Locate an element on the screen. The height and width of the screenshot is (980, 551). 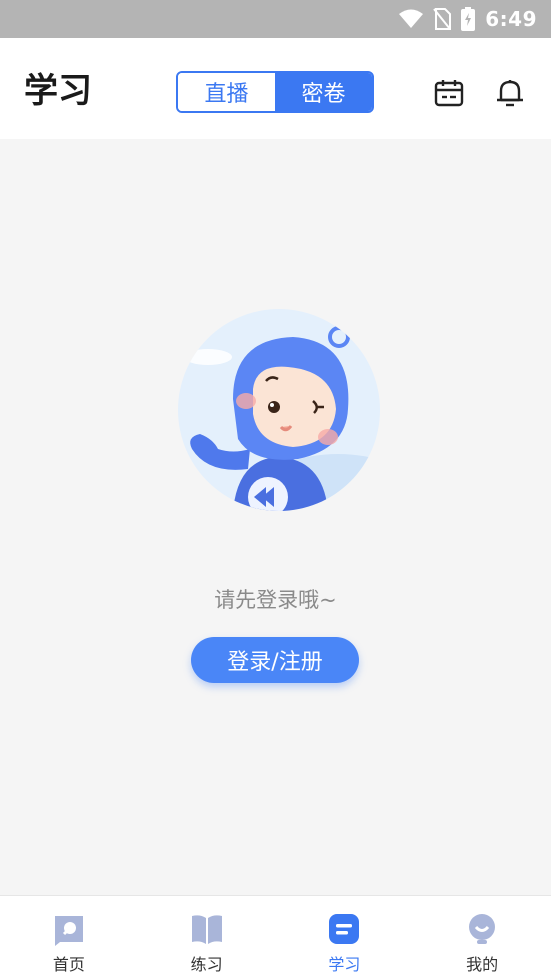
tab-practice: 练习 is located at coordinates (207, 938).